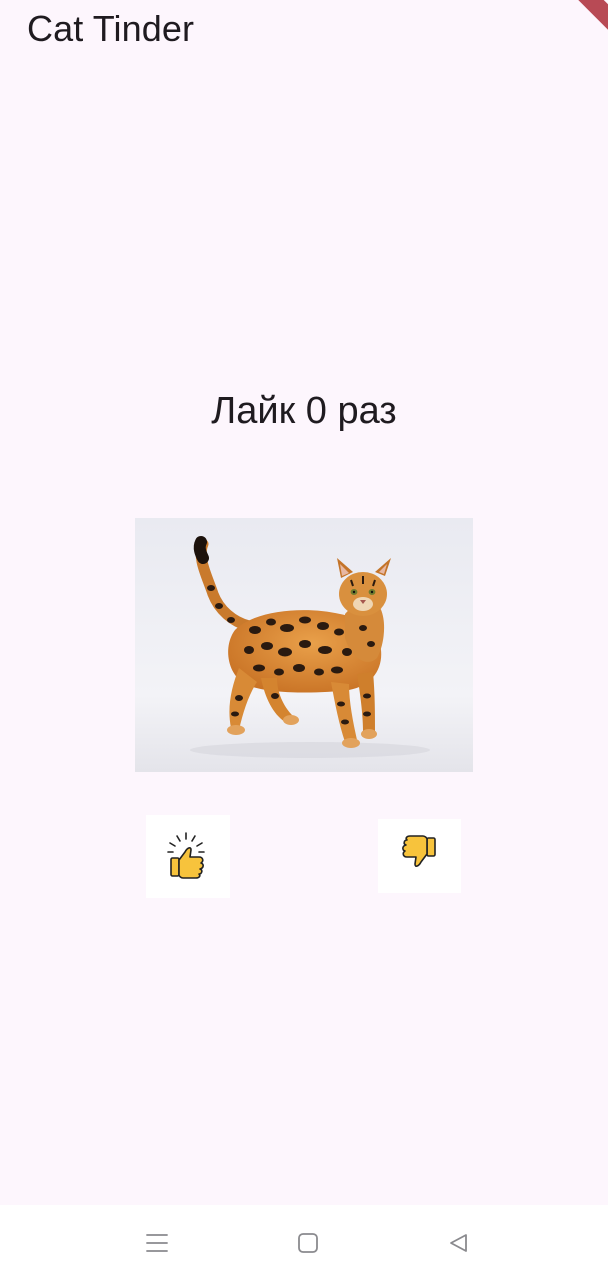  I want to click on menu-icon, so click(157, 1243).